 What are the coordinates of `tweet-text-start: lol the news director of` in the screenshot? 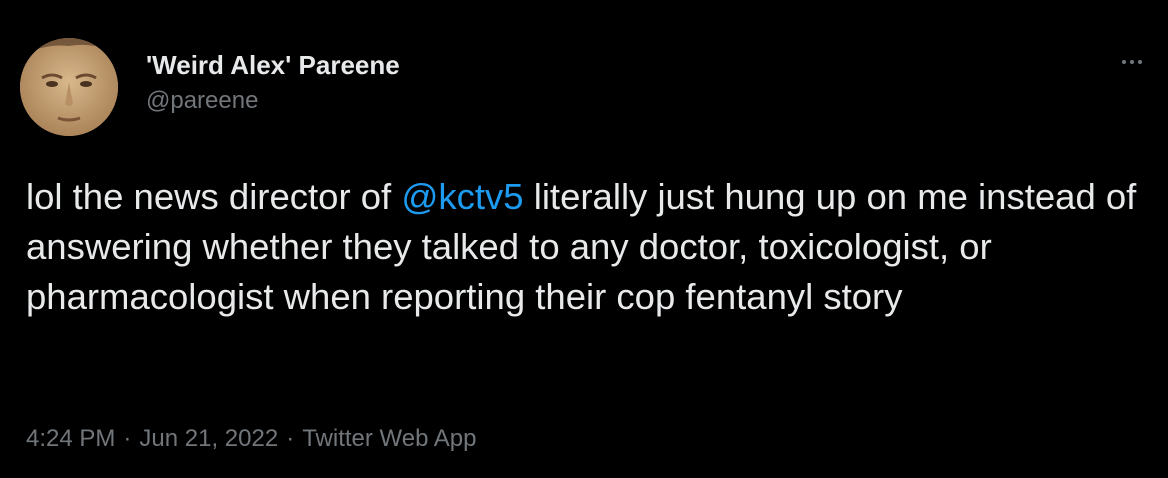 It's located at (214, 196).